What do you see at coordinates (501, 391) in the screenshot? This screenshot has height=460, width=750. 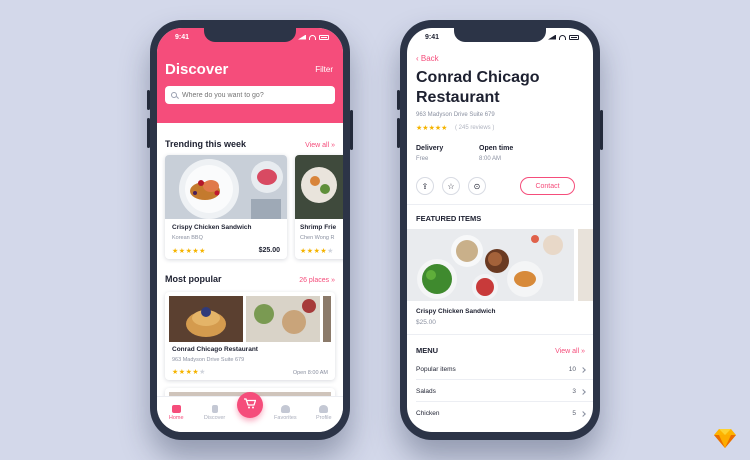 I see `menu-item: Salads 3` at bounding box center [501, 391].